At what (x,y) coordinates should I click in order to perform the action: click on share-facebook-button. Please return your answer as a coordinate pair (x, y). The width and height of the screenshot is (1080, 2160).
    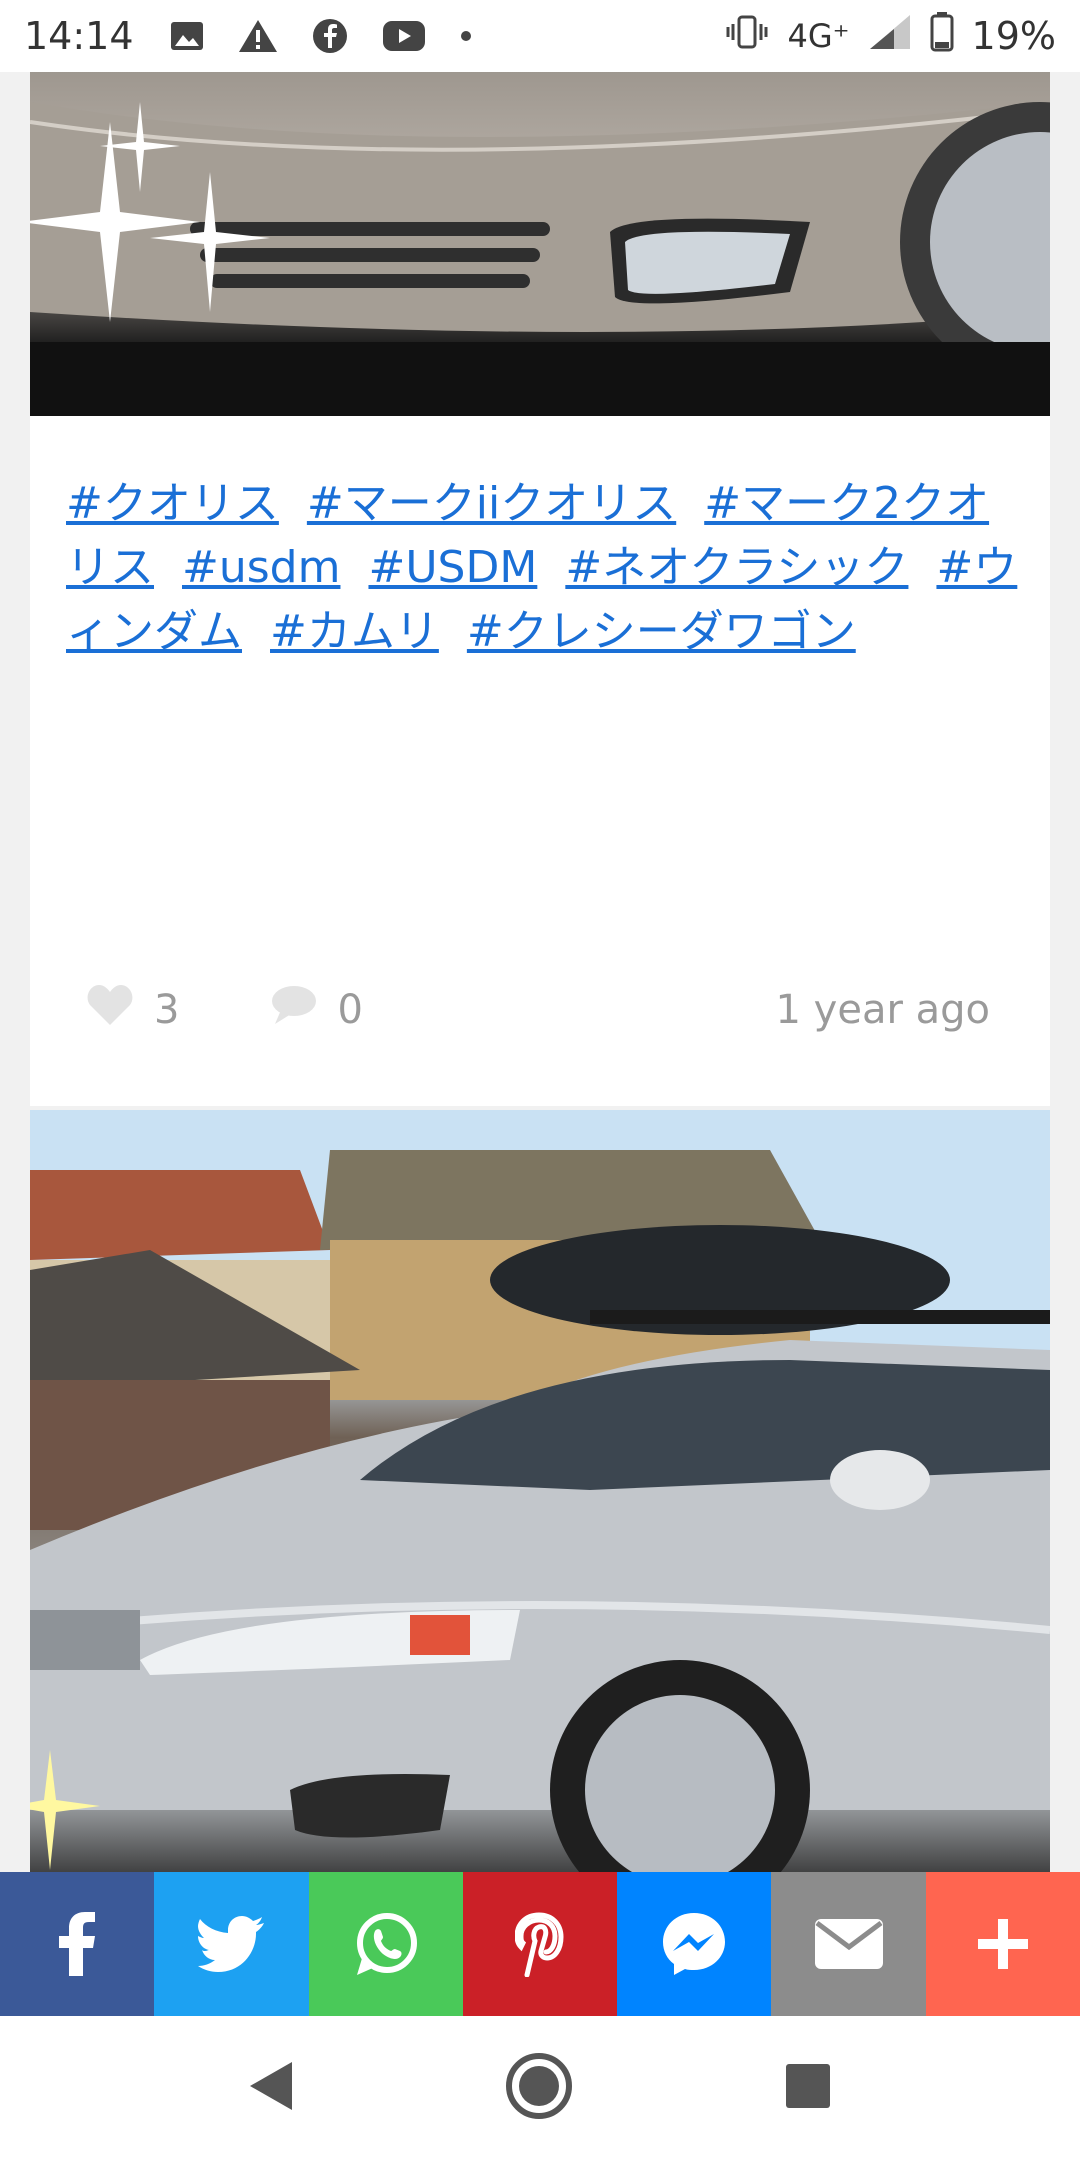
    Looking at the image, I should click on (77, 1944).